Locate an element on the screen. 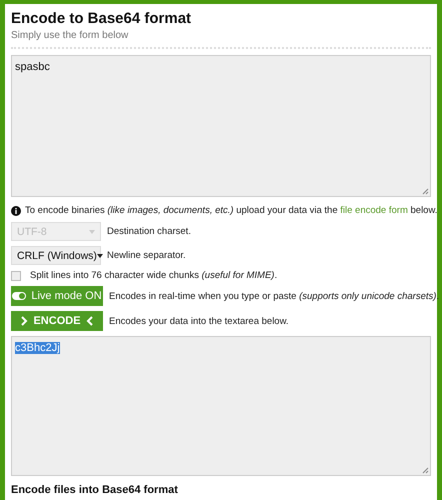 This screenshot has height=500, width=442. chevron-right-icon is located at coordinates (24, 321).